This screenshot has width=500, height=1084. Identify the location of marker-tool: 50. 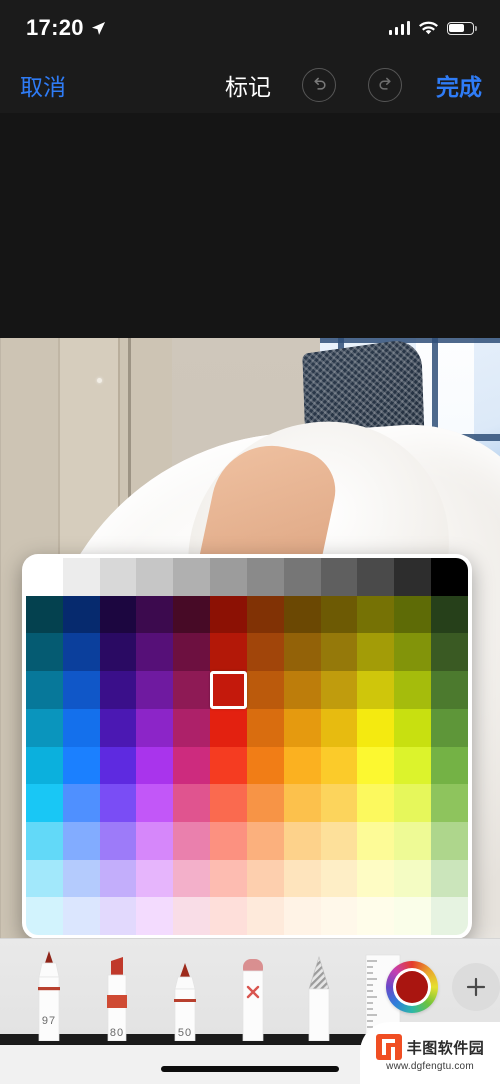
(185, 995).